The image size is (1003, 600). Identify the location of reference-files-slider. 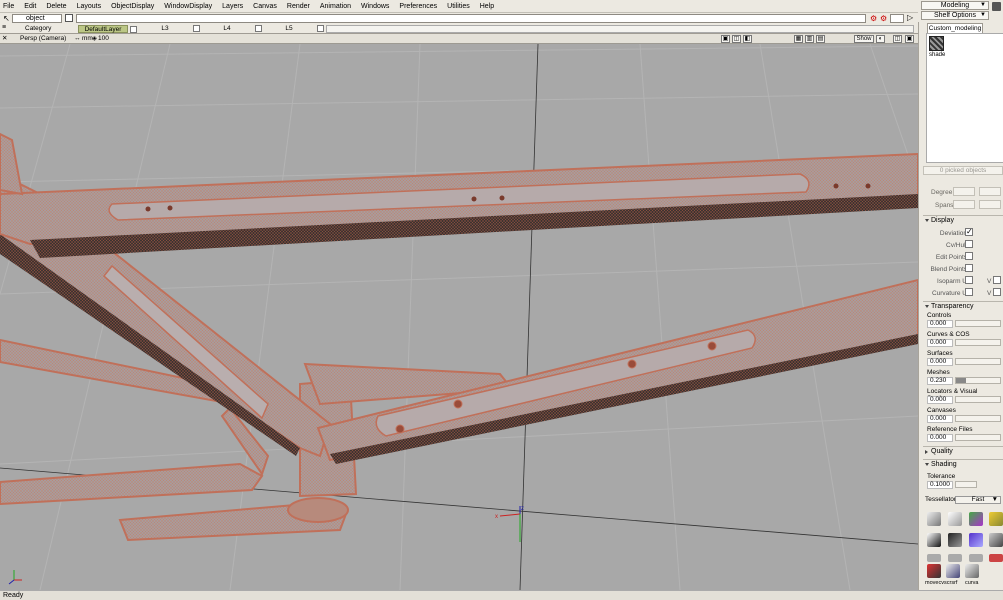
(978, 437).